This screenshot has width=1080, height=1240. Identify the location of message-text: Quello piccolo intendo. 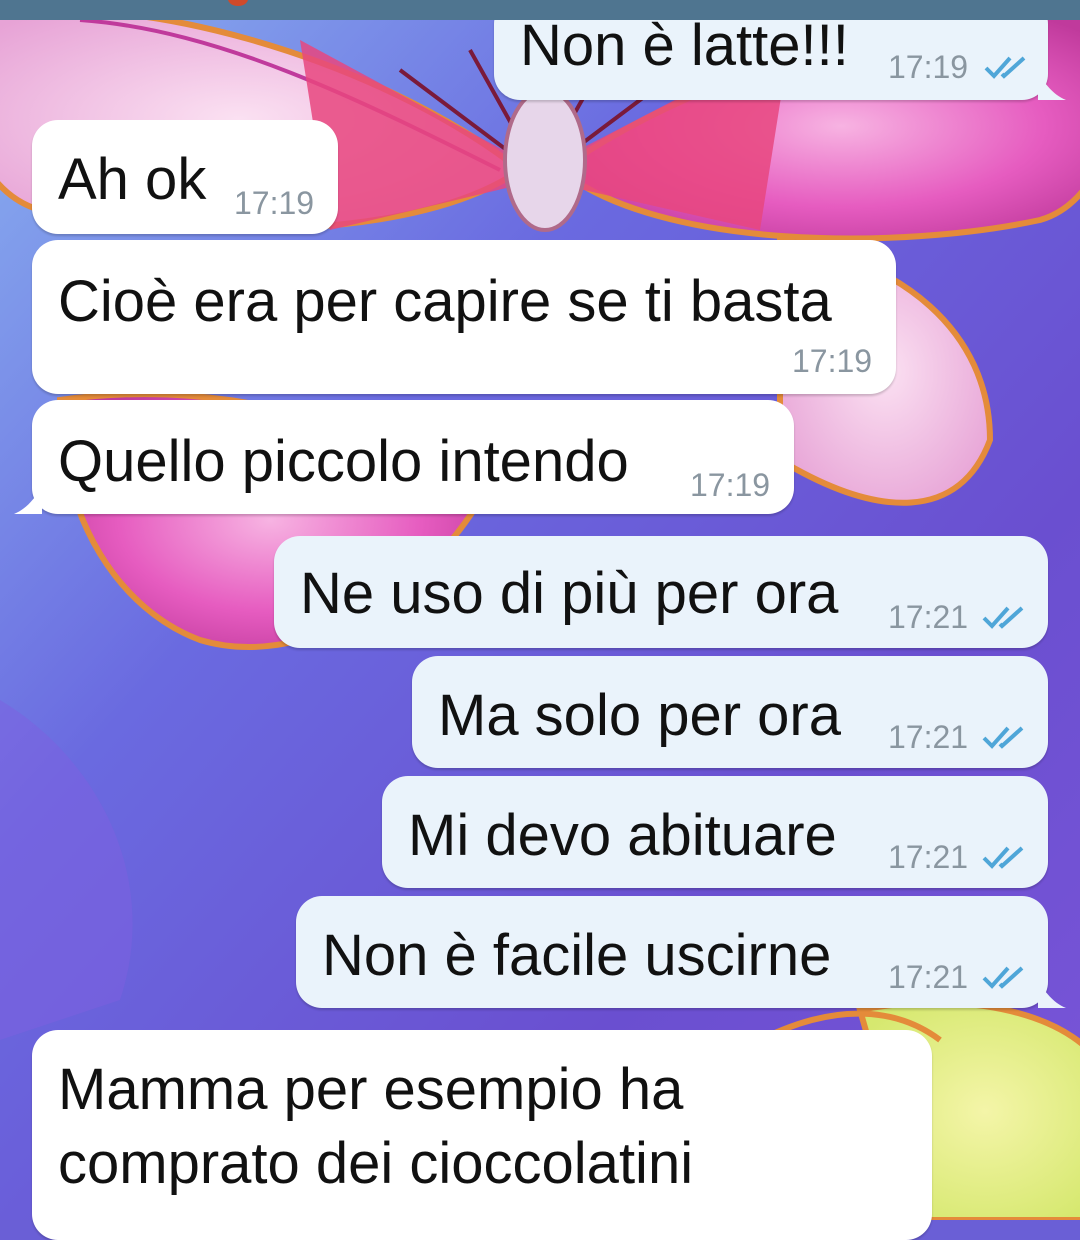
(343, 461).